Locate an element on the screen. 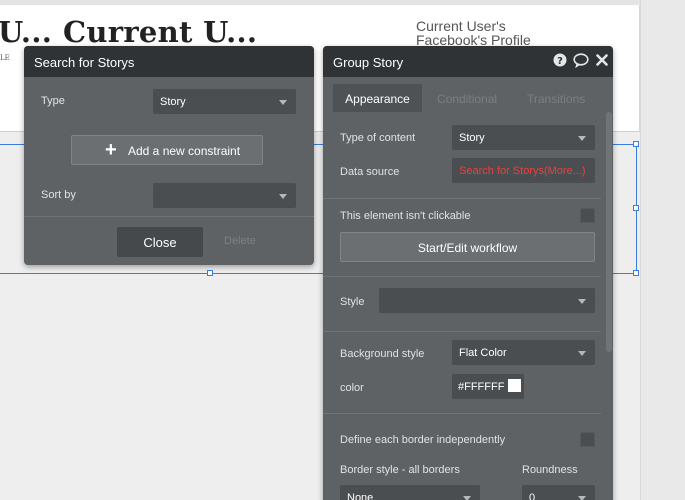 The width and height of the screenshot is (685, 500). workflow-button-label: Start/Edit workflow is located at coordinates (467, 248).